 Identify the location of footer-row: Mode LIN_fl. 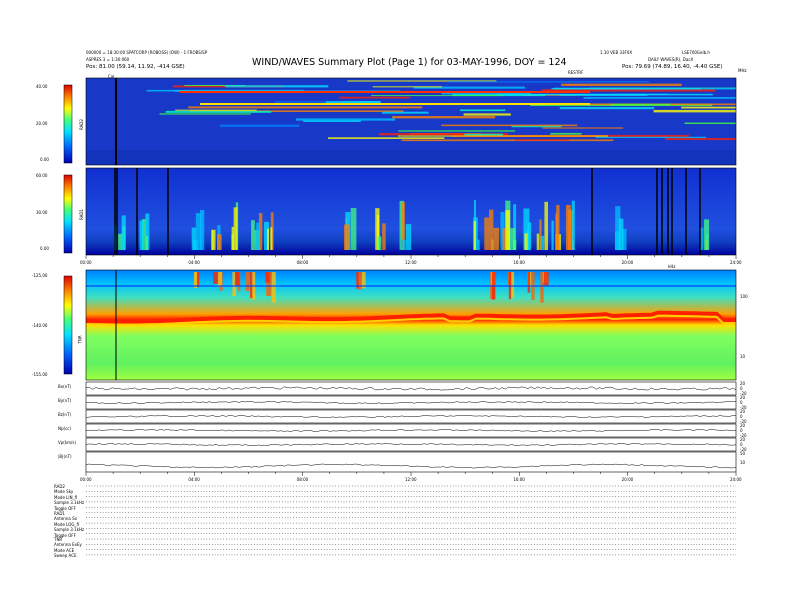
(65, 497).